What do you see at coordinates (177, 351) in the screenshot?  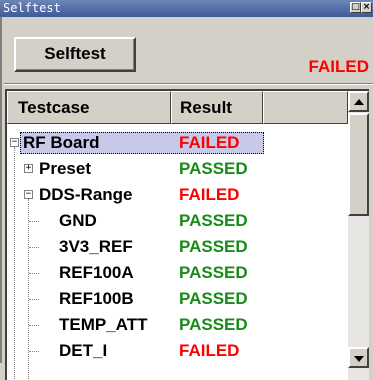 I see `tree-row: DET_I FAILED` at bounding box center [177, 351].